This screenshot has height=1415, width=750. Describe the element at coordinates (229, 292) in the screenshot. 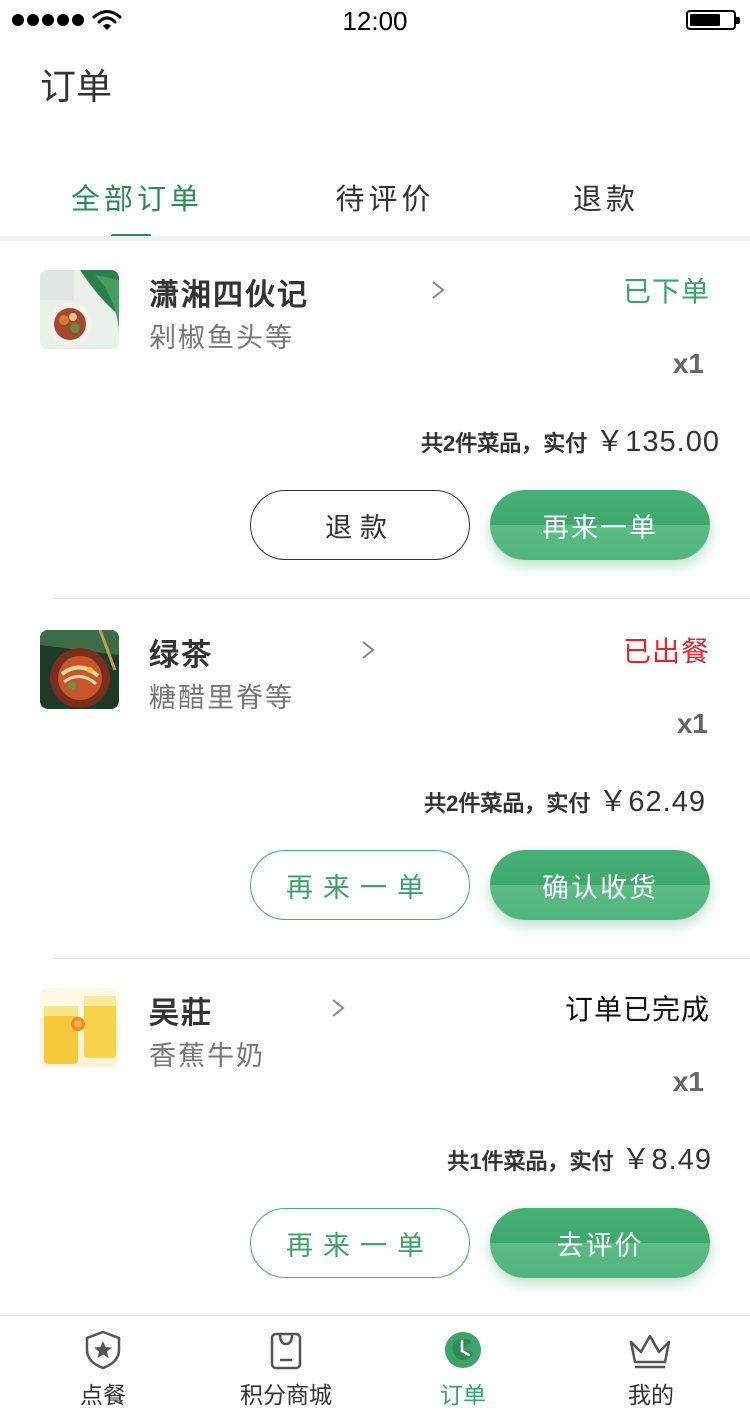

I see `shop-name: 潇湘四伙记` at that location.